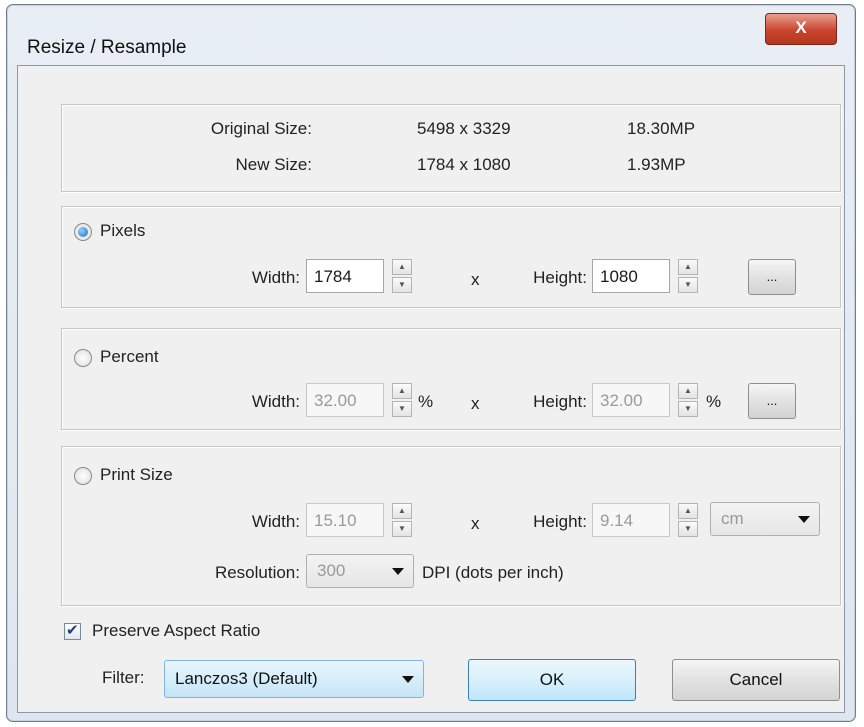 This screenshot has height=727, width=864. I want to click on percent-height-spinner: ▲ ▼, so click(688, 400).